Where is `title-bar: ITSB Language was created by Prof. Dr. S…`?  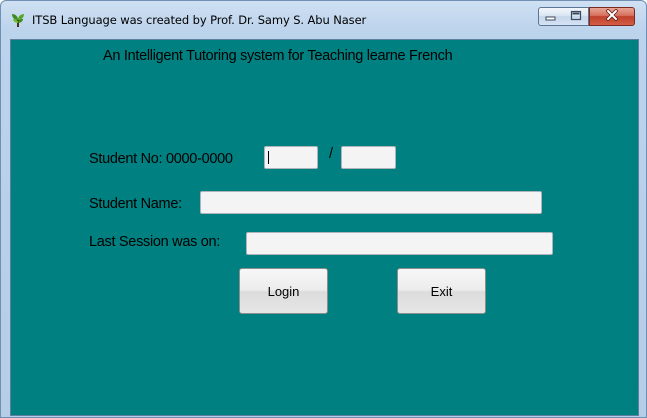
title-bar: ITSB Language was created by Prof. Dr. S… is located at coordinates (323, 20).